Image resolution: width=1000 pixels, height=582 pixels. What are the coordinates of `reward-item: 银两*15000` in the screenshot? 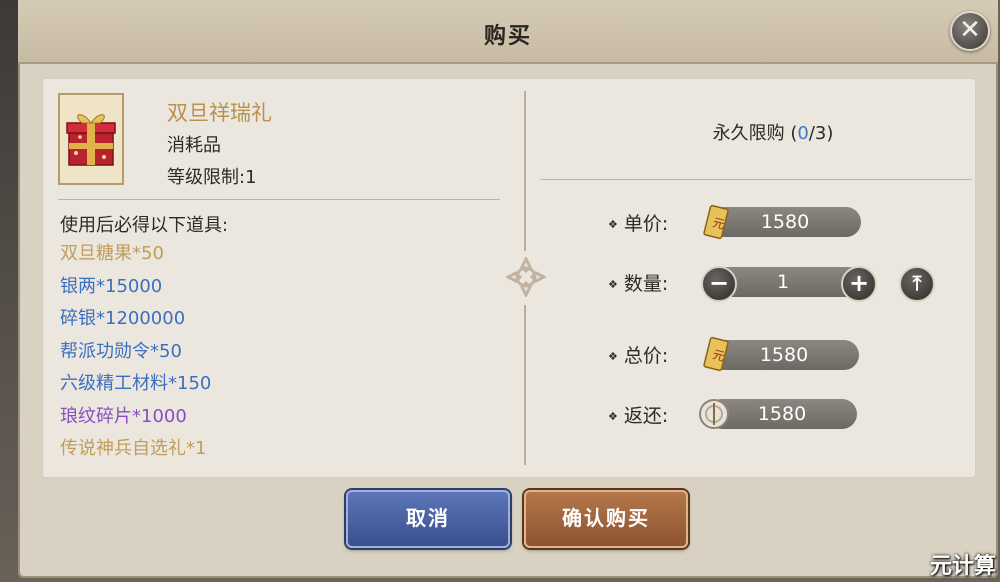 It's located at (111, 286).